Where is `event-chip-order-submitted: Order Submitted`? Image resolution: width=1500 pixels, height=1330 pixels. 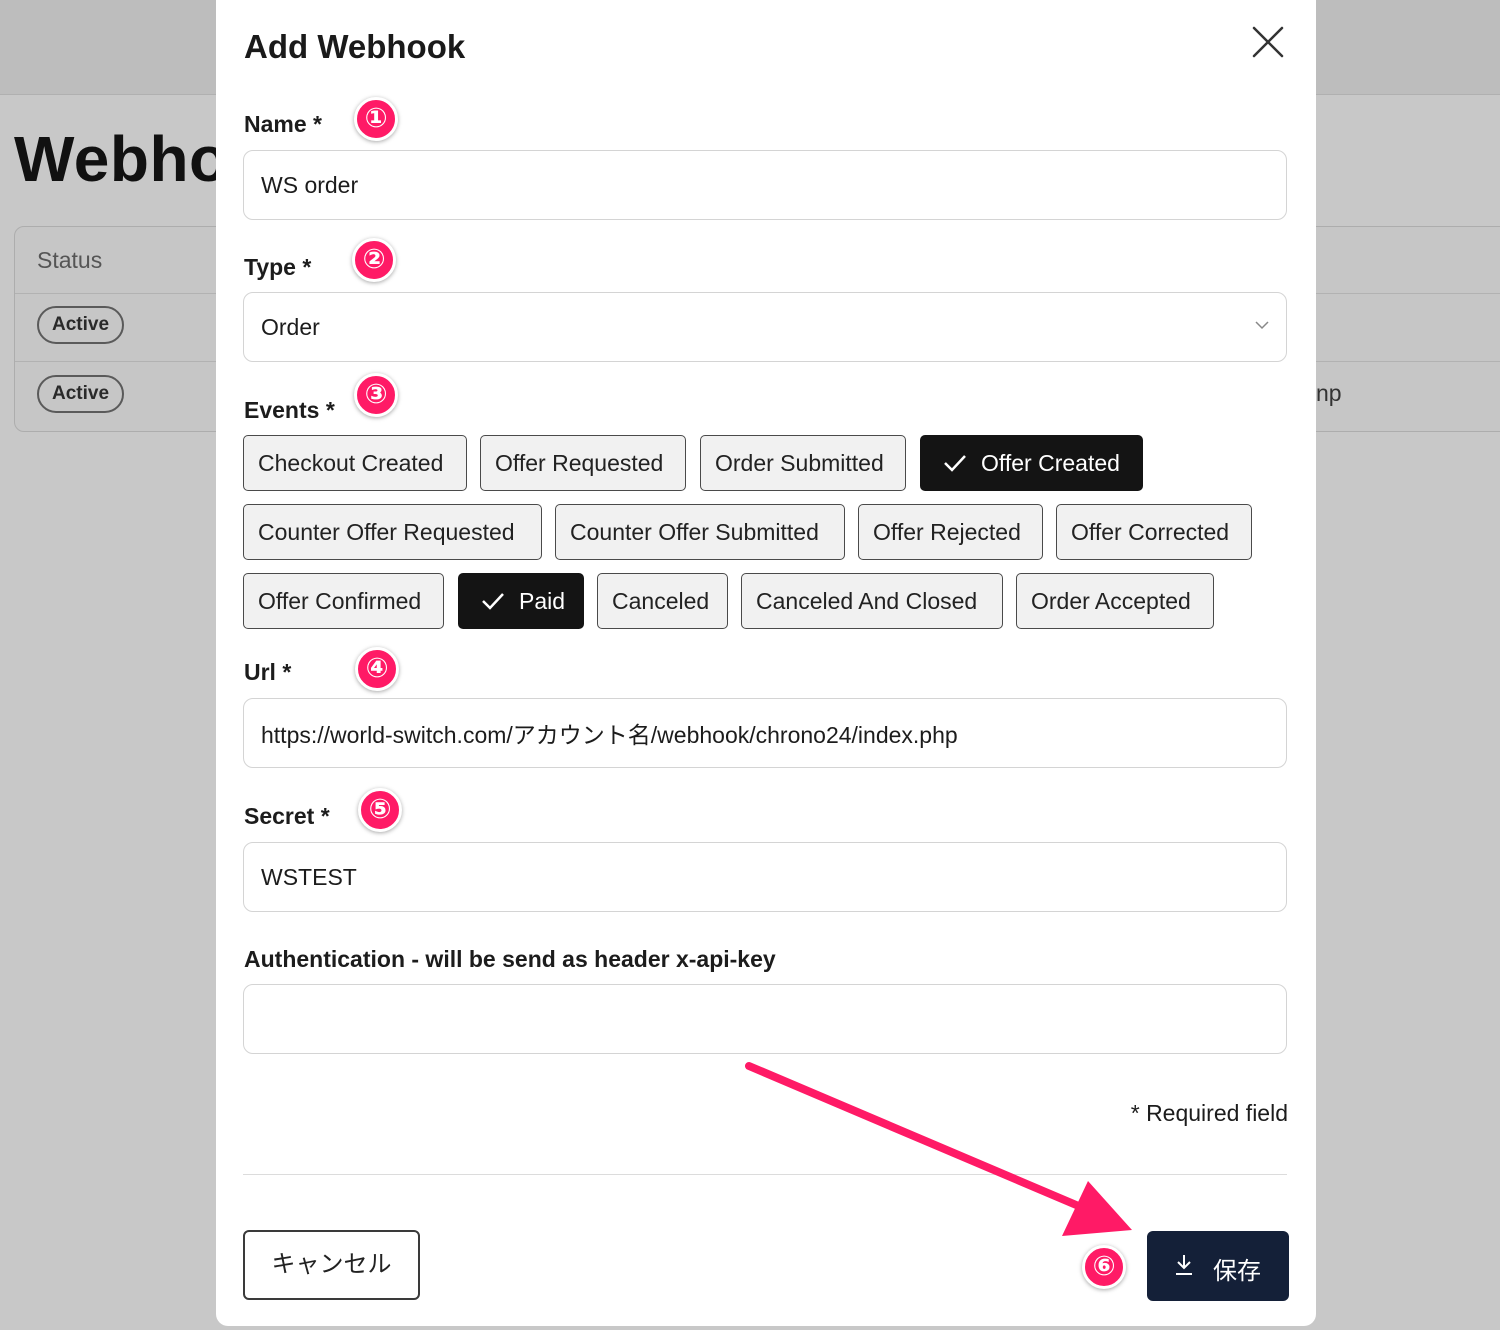 event-chip-order-submitted: Order Submitted is located at coordinates (803, 463).